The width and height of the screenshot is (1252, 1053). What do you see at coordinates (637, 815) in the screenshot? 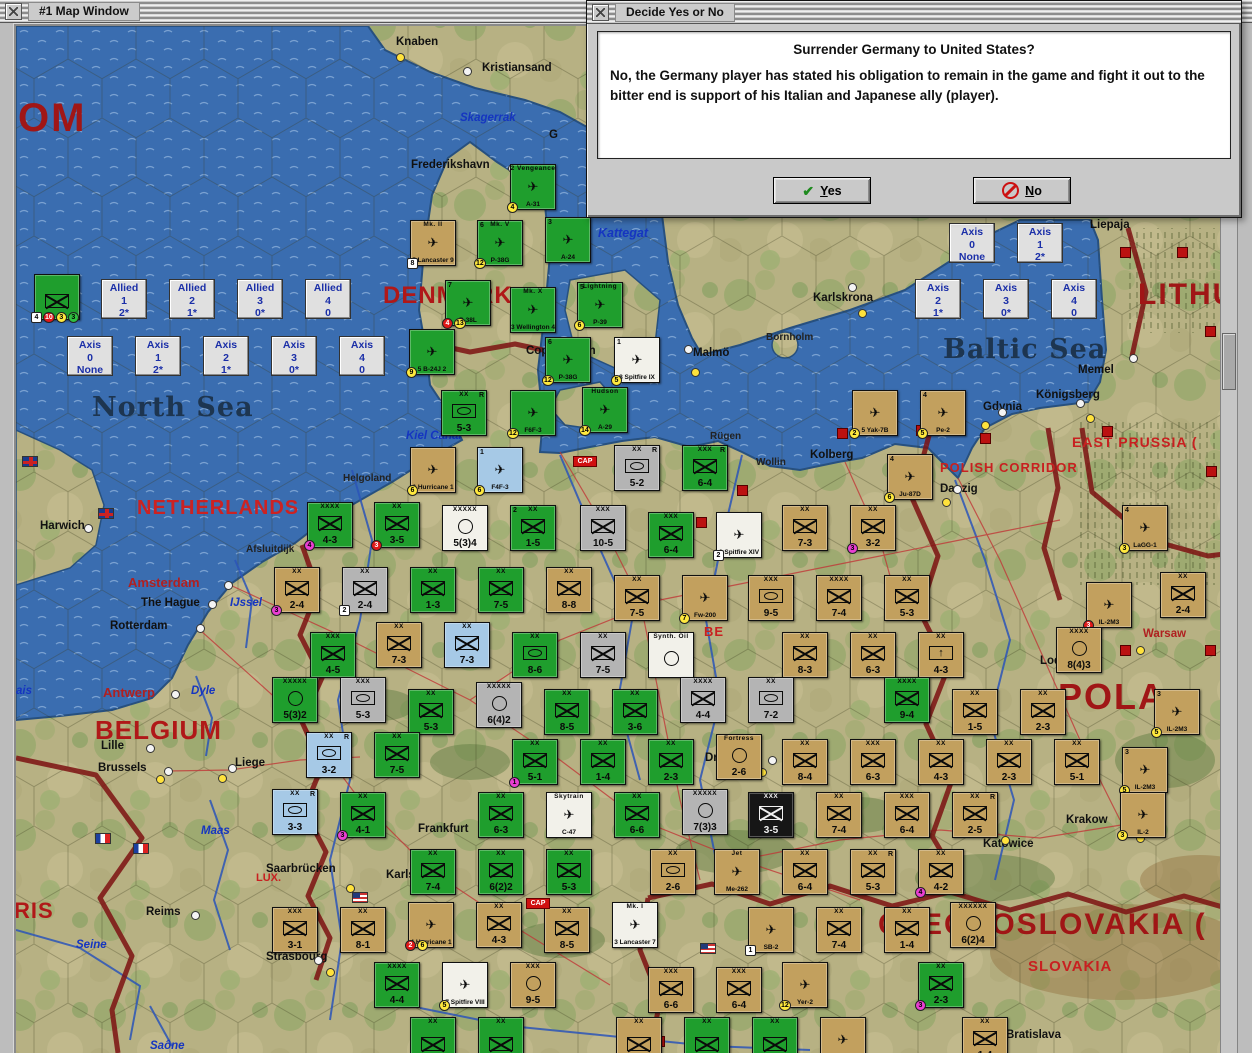
I see `unit-counter: XX 6-6` at bounding box center [637, 815].